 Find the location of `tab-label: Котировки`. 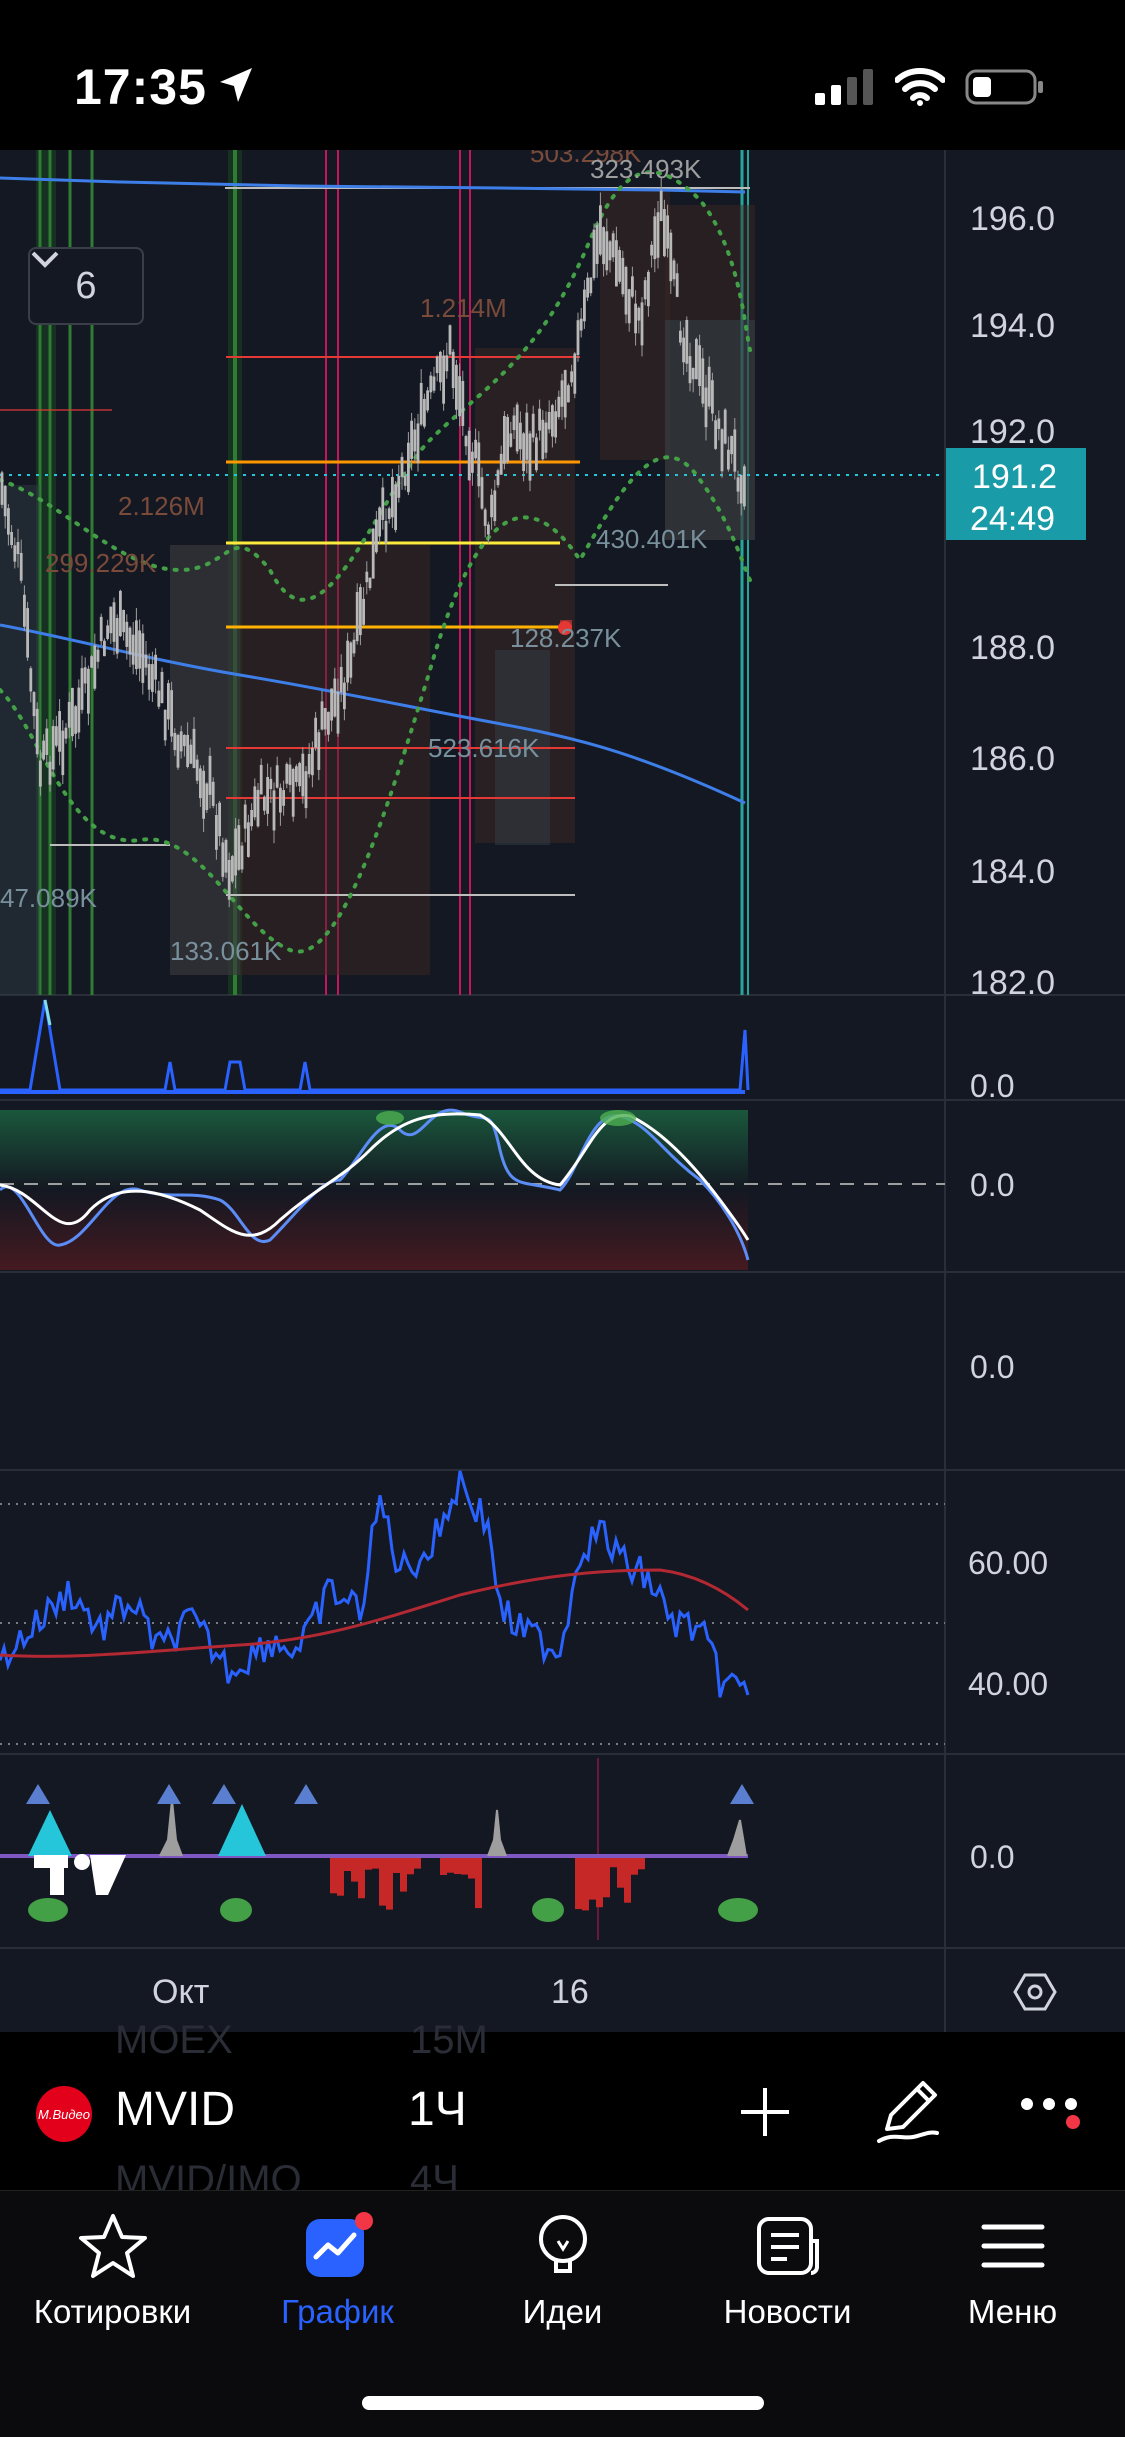

tab-label: Котировки is located at coordinates (112, 2311).